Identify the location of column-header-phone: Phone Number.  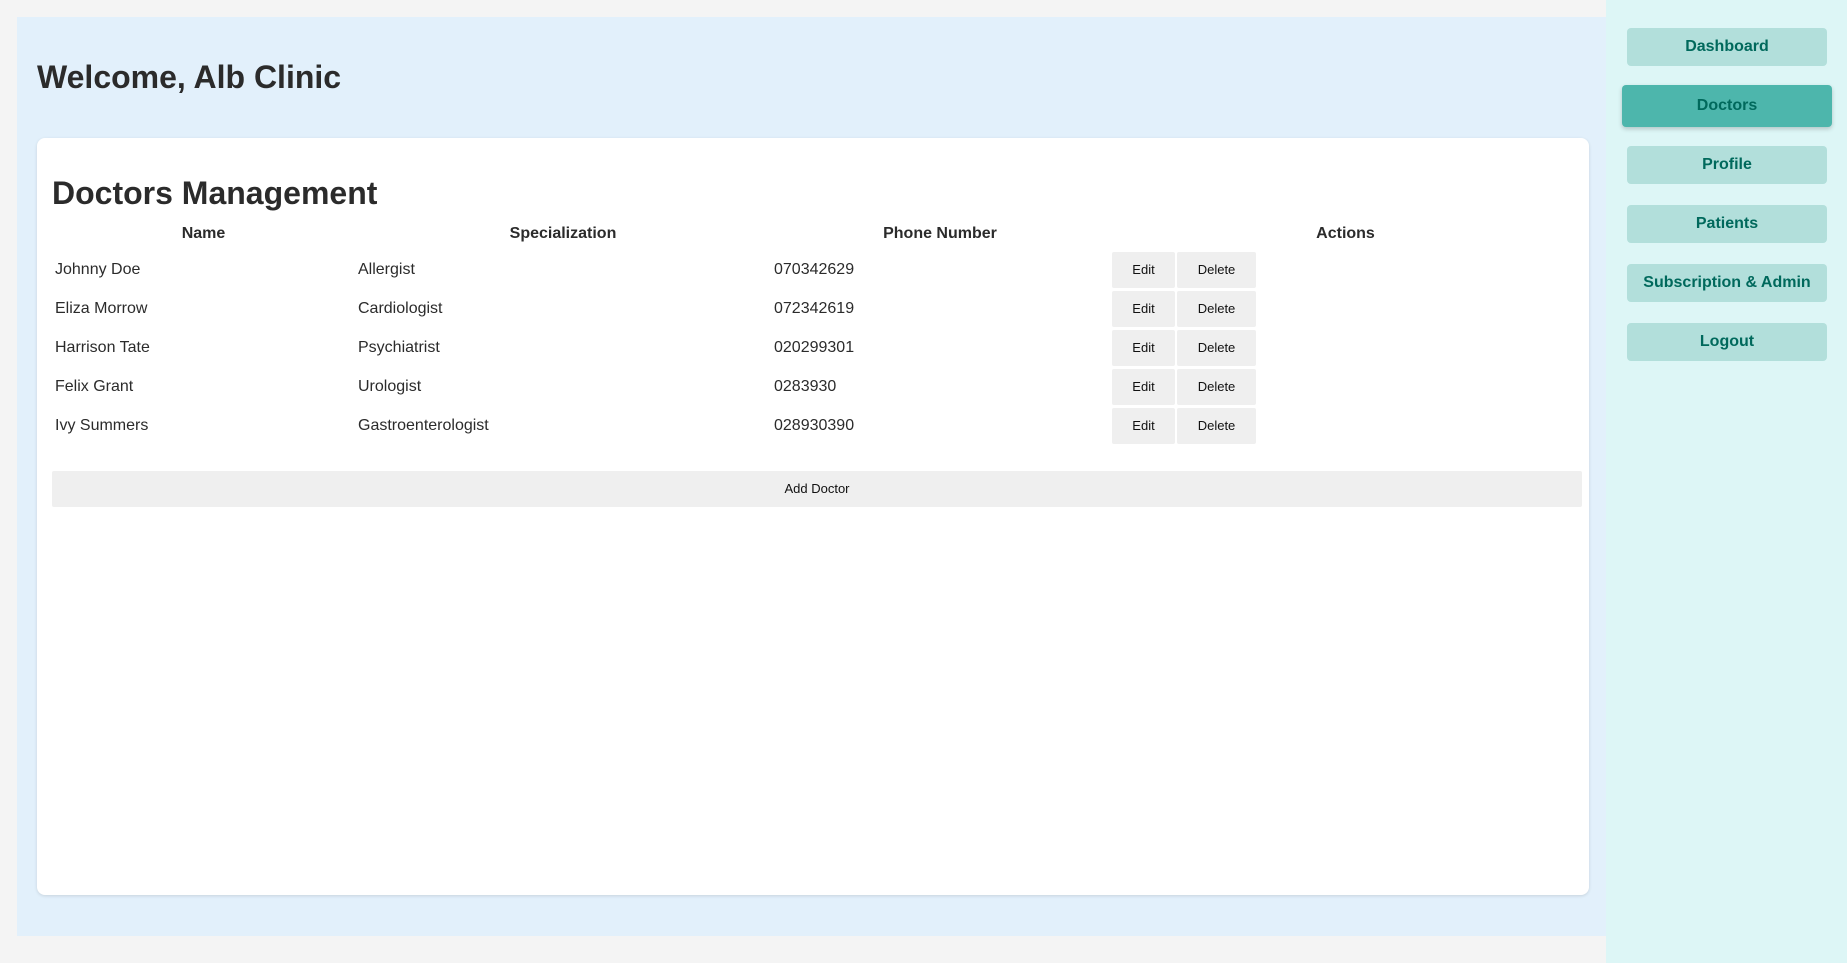
(940, 233).